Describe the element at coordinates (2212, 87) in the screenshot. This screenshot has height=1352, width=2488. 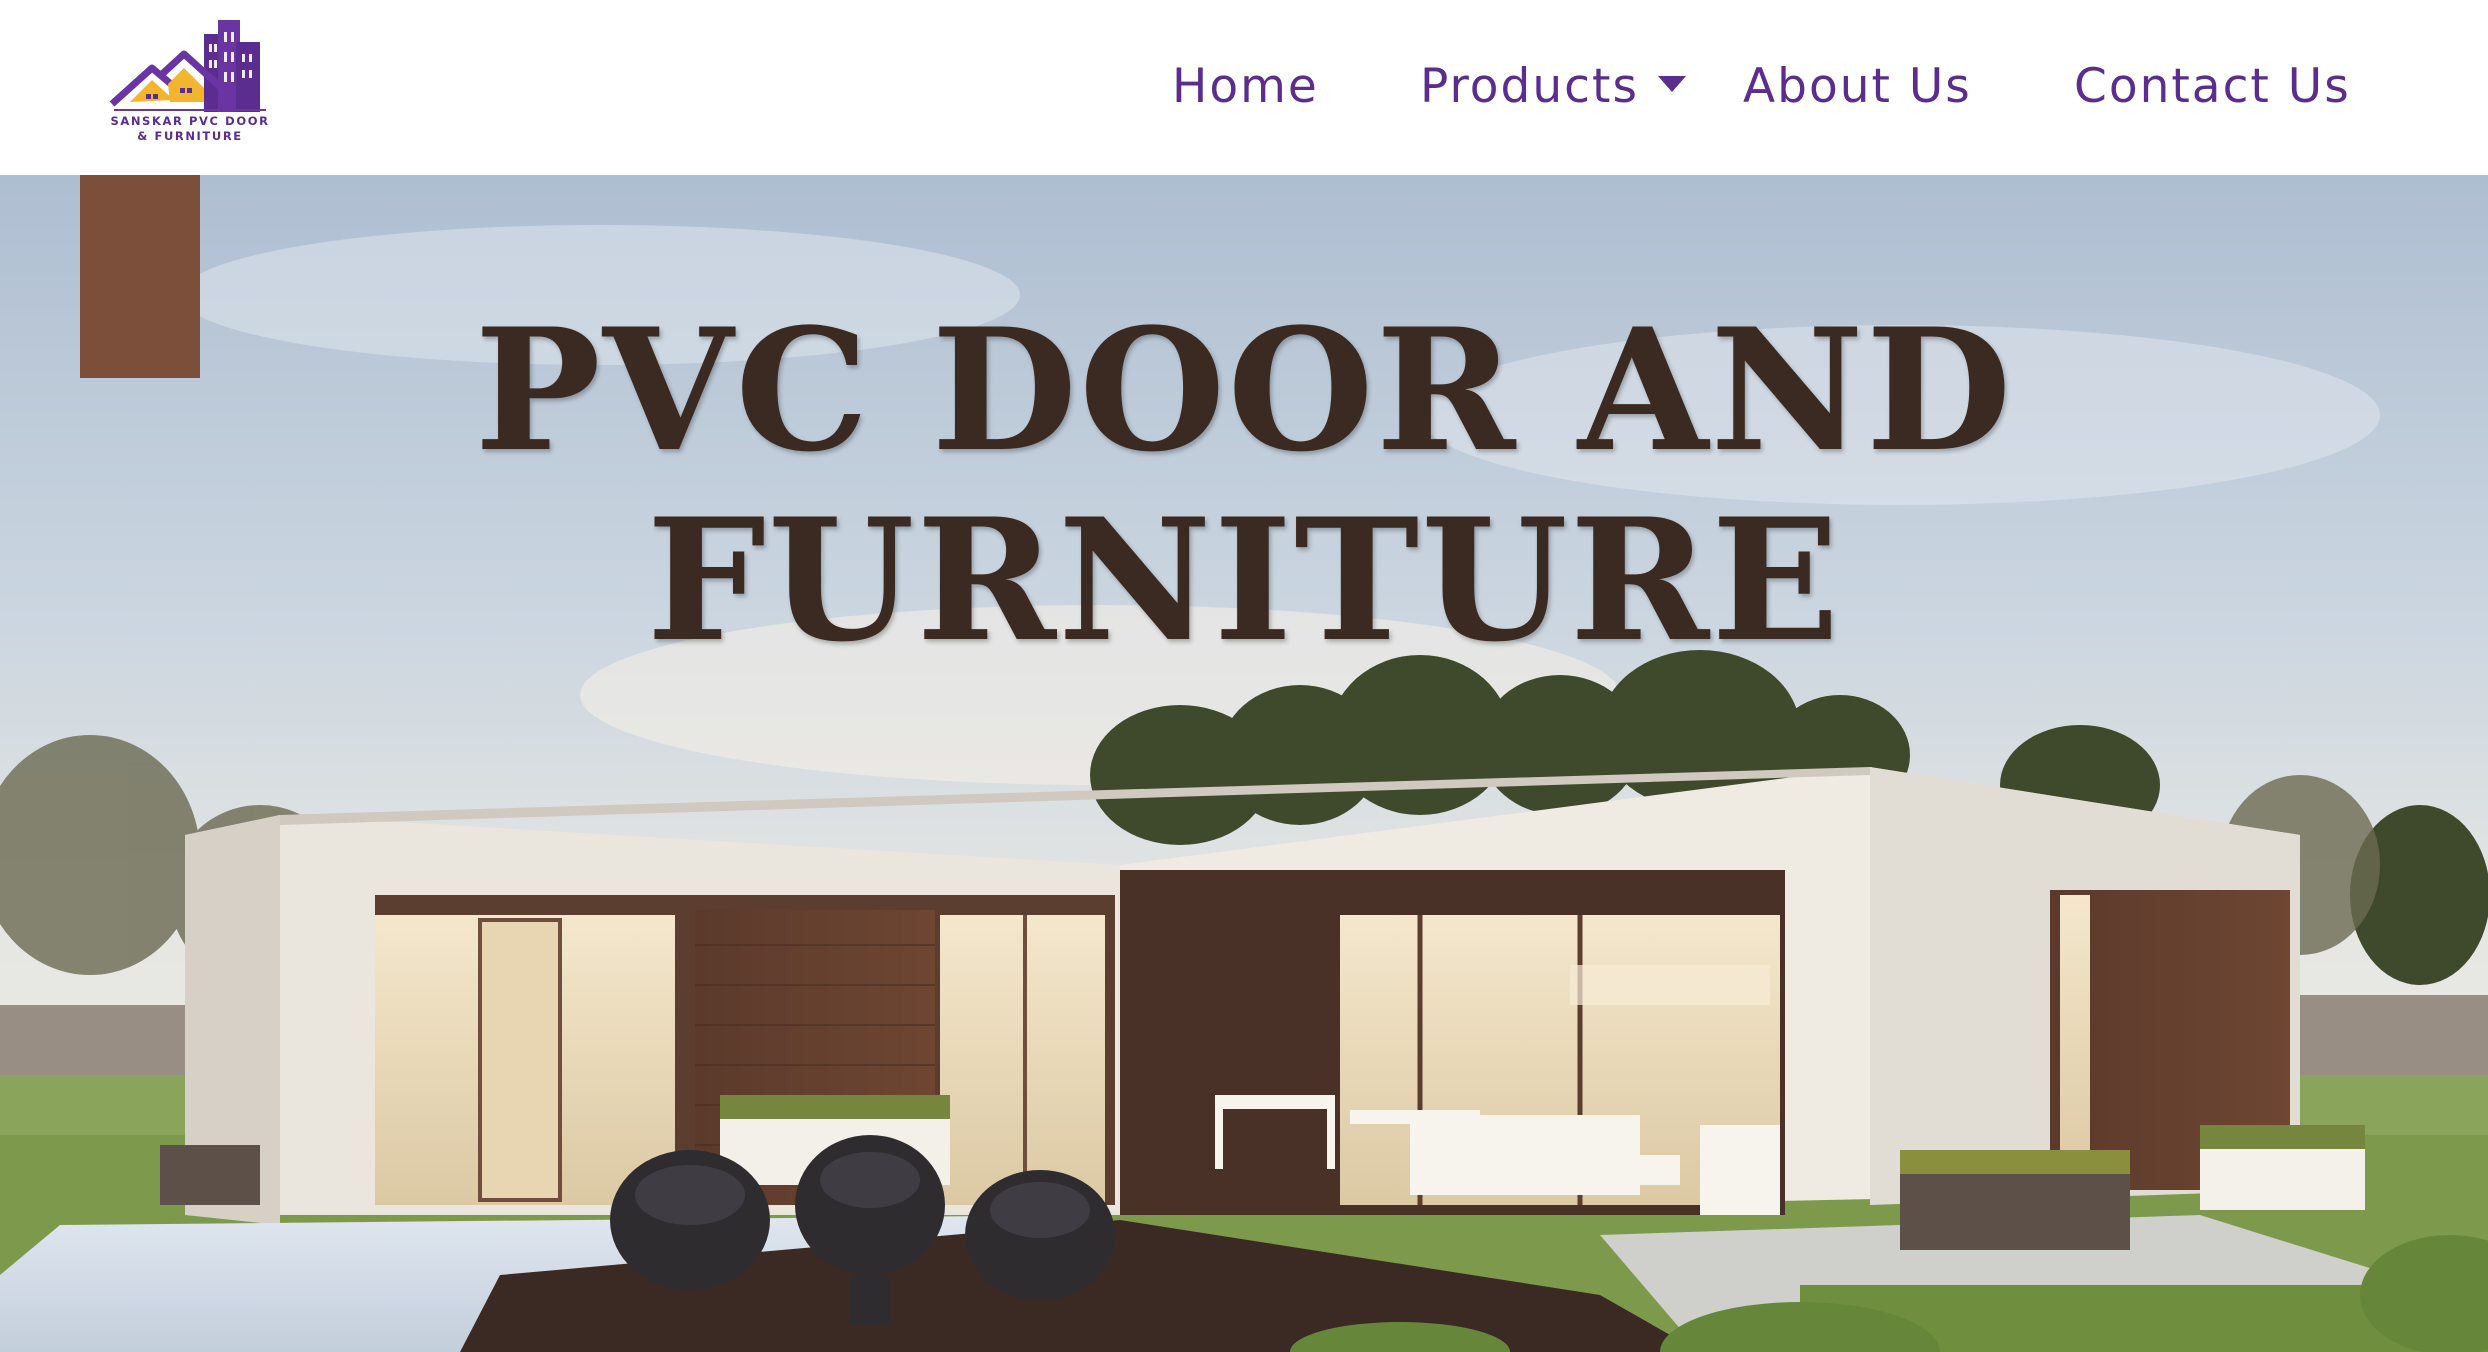
I see `nav-contact-link: Contact Us` at that location.